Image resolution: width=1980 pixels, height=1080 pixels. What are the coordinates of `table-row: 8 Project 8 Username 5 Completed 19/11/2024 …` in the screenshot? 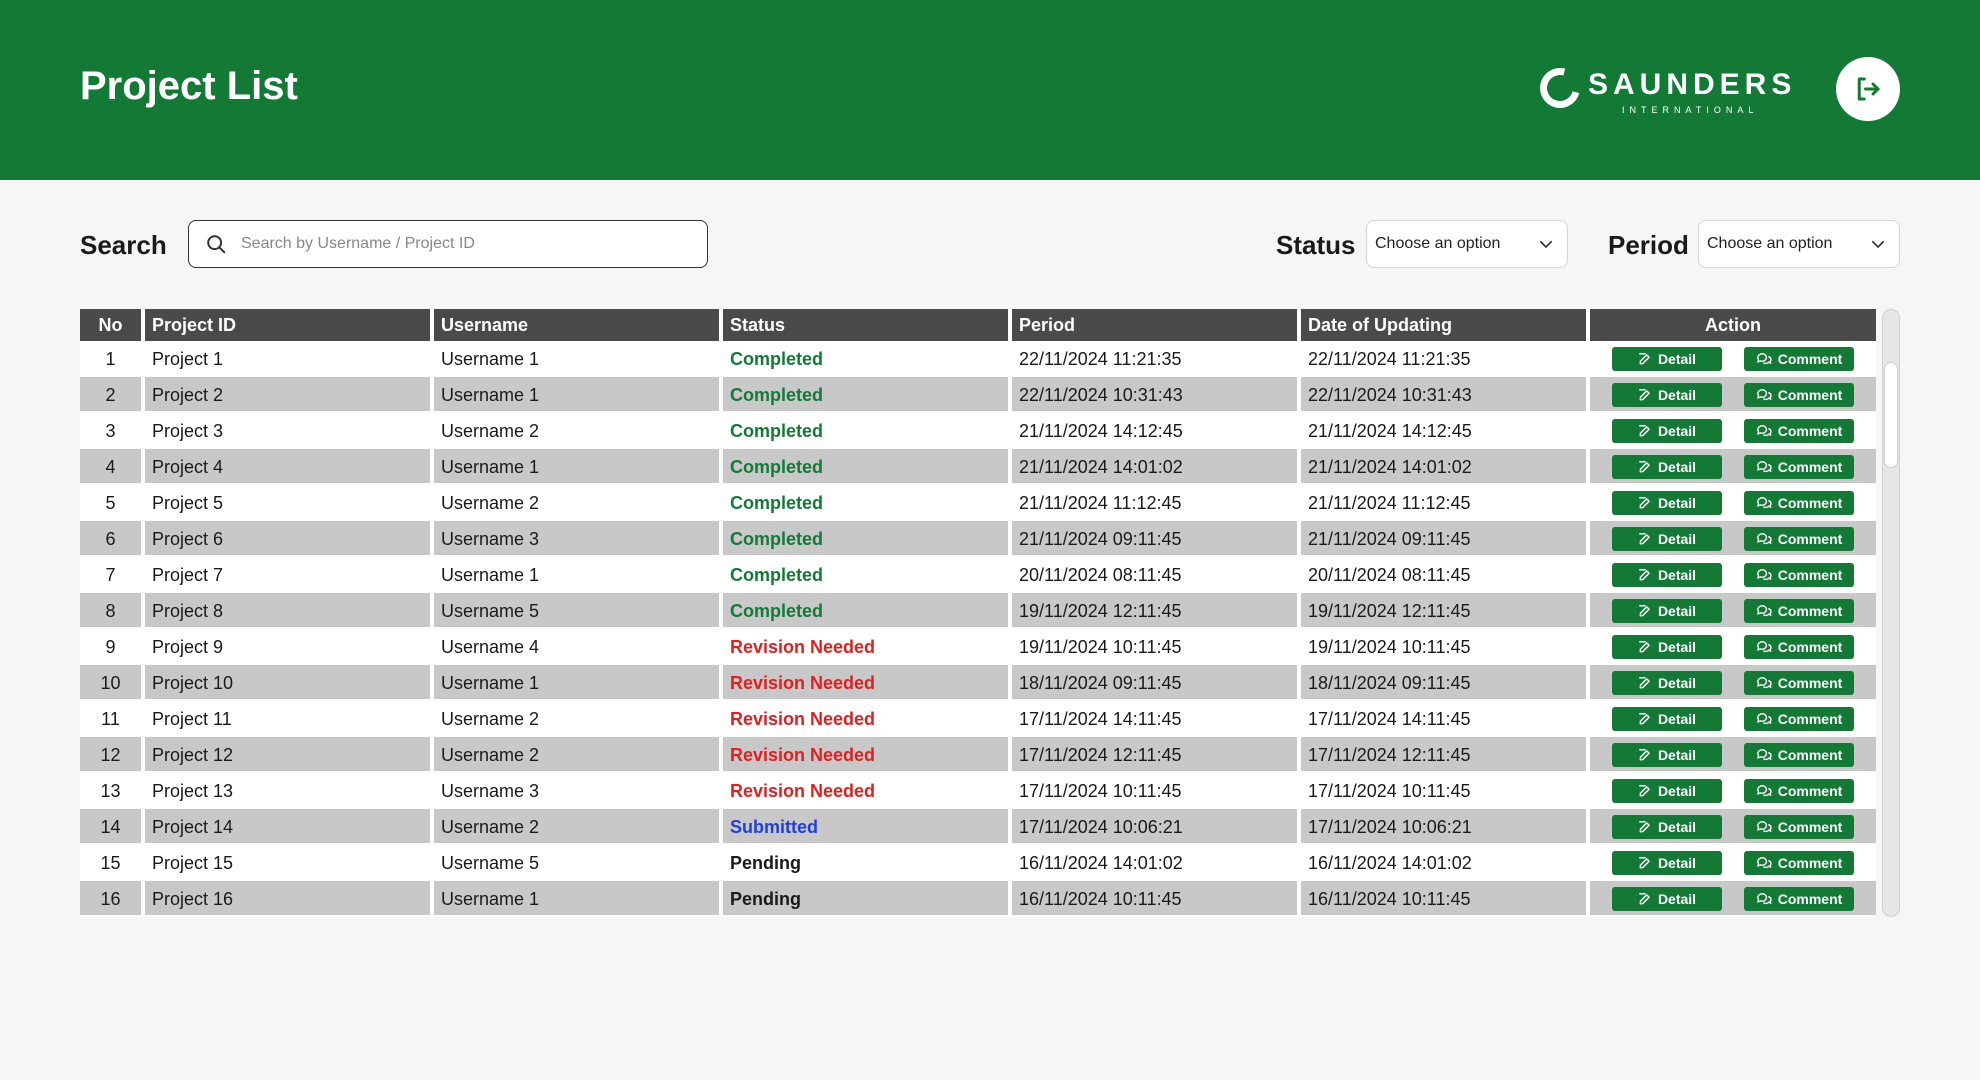 It's located at (978, 611).